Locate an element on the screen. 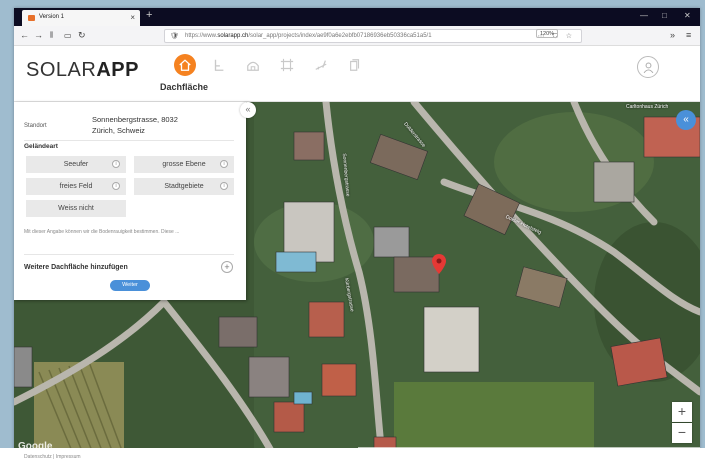  frame-icon is located at coordinates (287, 65).